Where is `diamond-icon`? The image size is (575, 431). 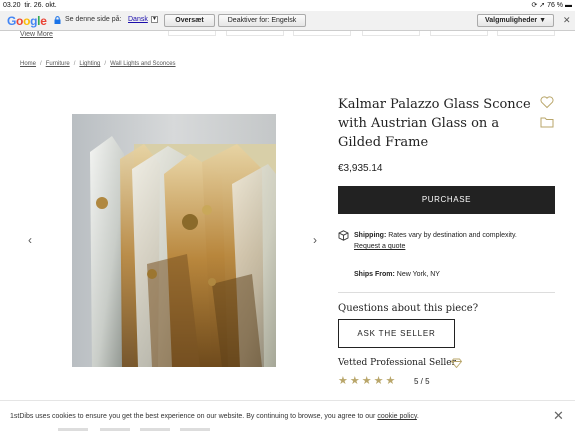
diamond-icon is located at coordinates (456, 363).